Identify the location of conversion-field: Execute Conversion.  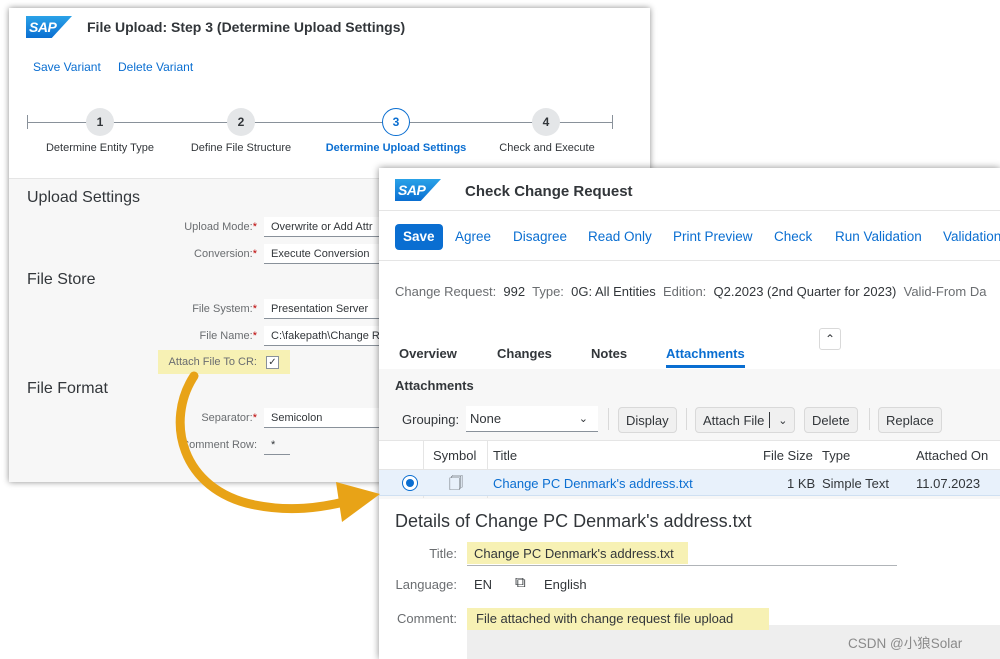
(324, 254).